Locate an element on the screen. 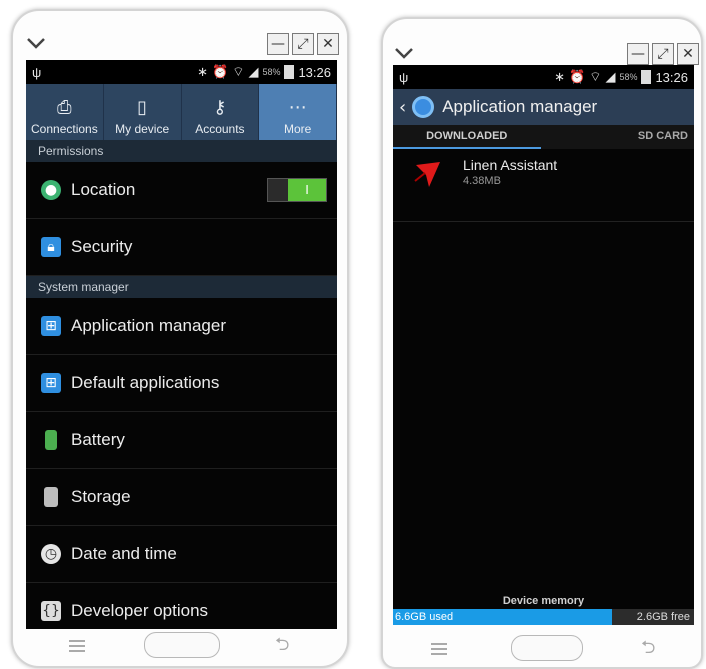 The height and width of the screenshot is (669, 706). item-label: Developer options is located at coordinates (140, 610).